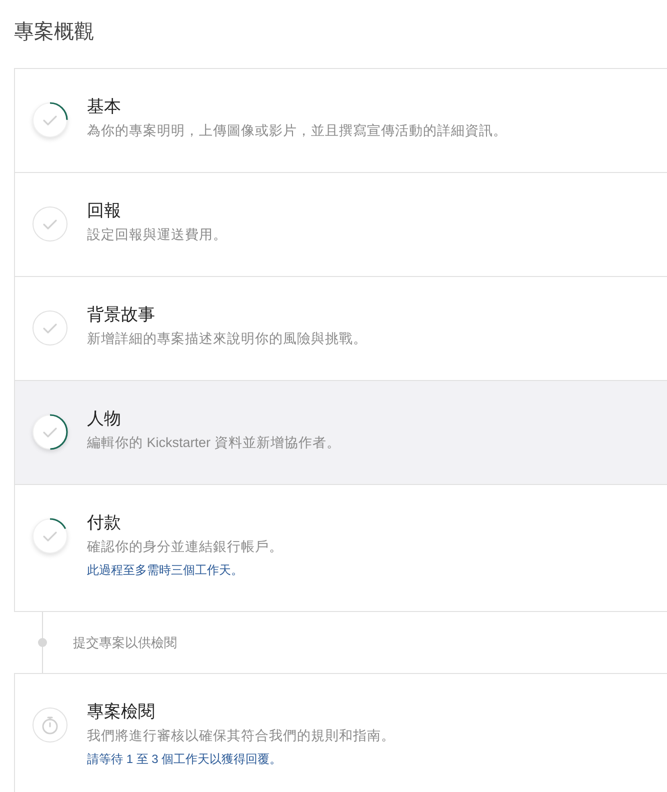 Image resolution: width=667 pixels, height=792 pixels. I want to click on step-note: 此過程至多需時三個工作天。, so click(165, 570).